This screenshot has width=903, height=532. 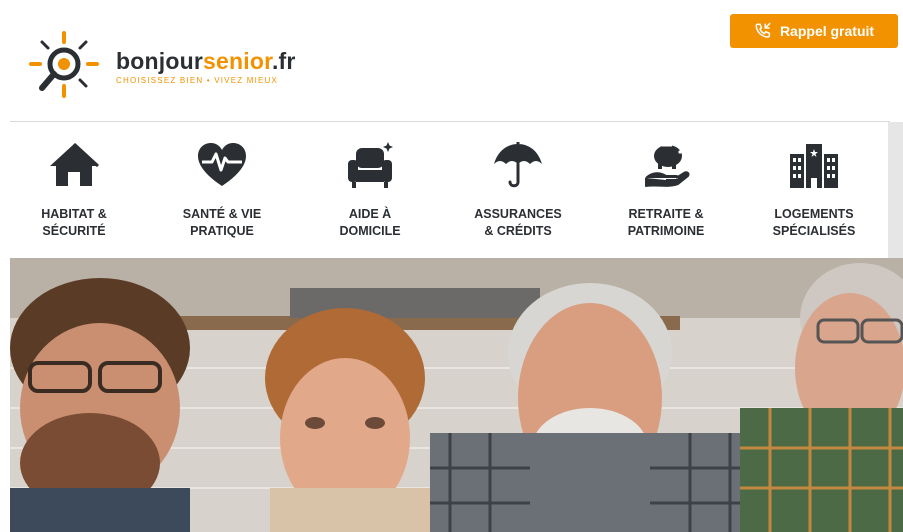 I want to click on nav-label-line2: PRATIQUE, so click(x=222, y=231).